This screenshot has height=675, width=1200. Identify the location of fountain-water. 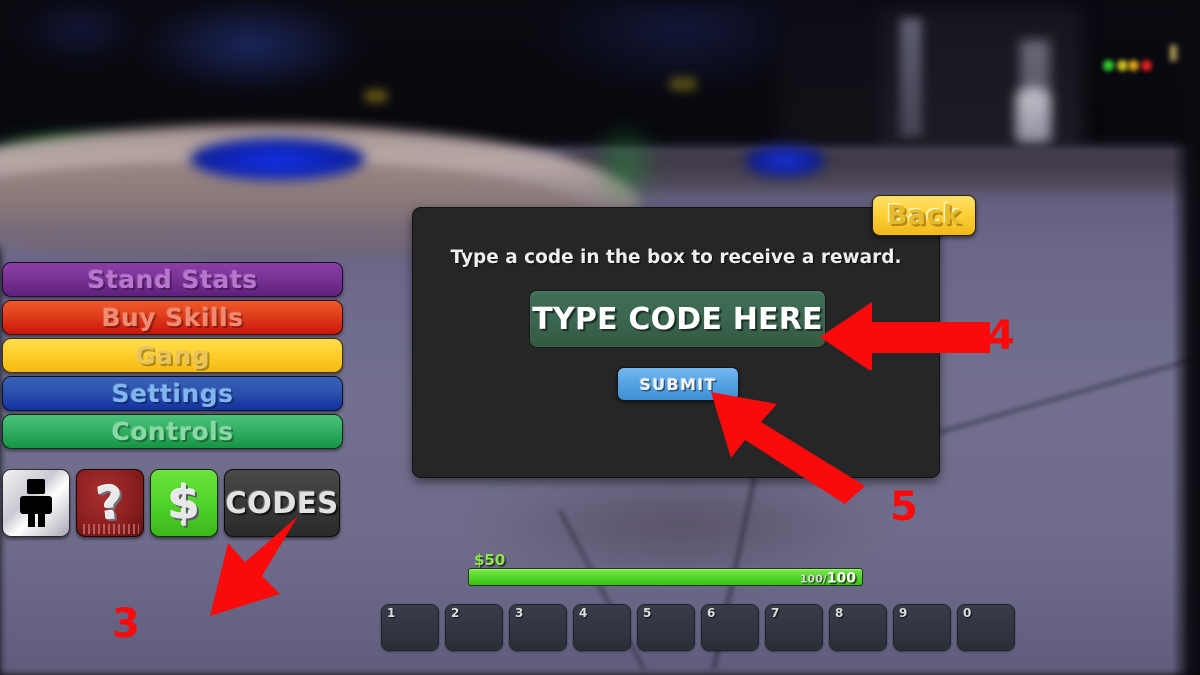
(277, 159).